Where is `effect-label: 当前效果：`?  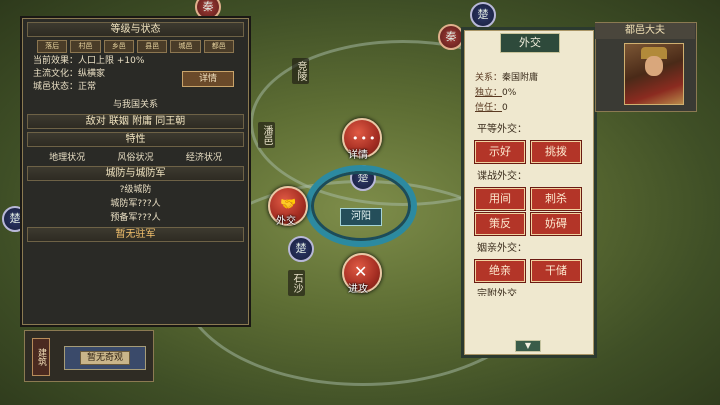
effect-label: 当前效果： is located at coordinates (56, 61).